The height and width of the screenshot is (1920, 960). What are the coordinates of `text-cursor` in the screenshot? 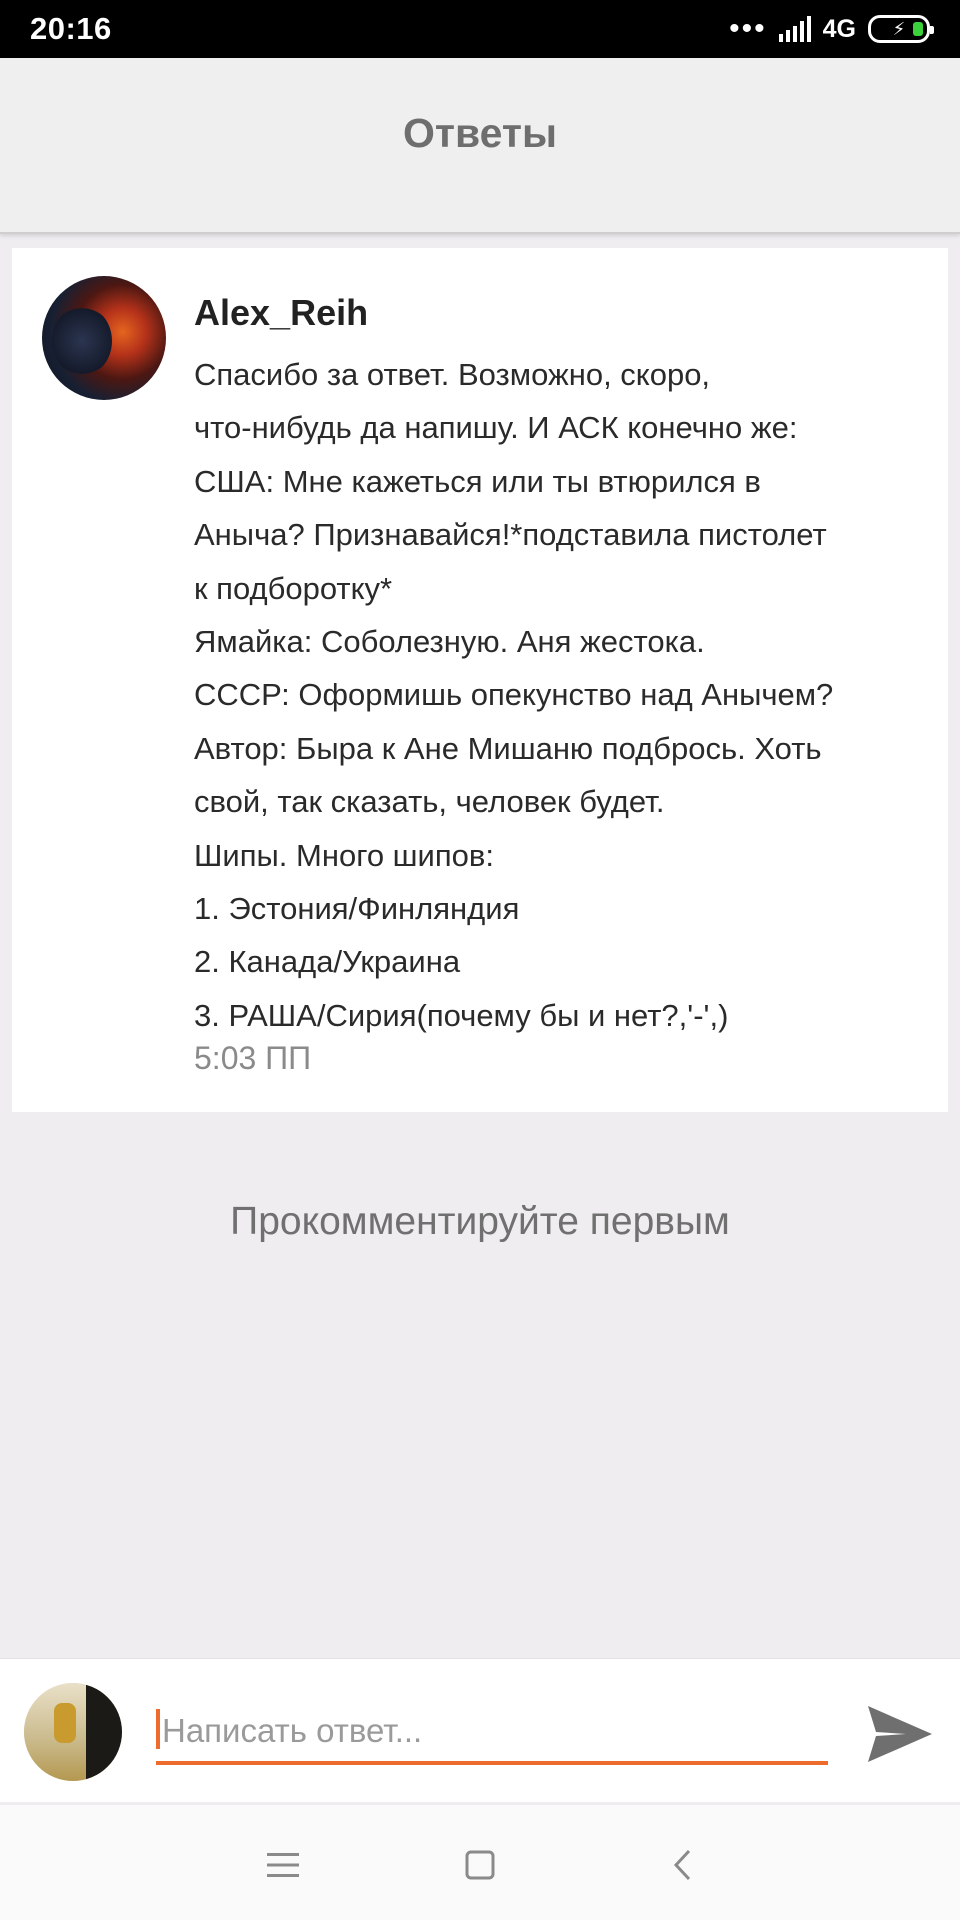 It's located at (158, 1729).